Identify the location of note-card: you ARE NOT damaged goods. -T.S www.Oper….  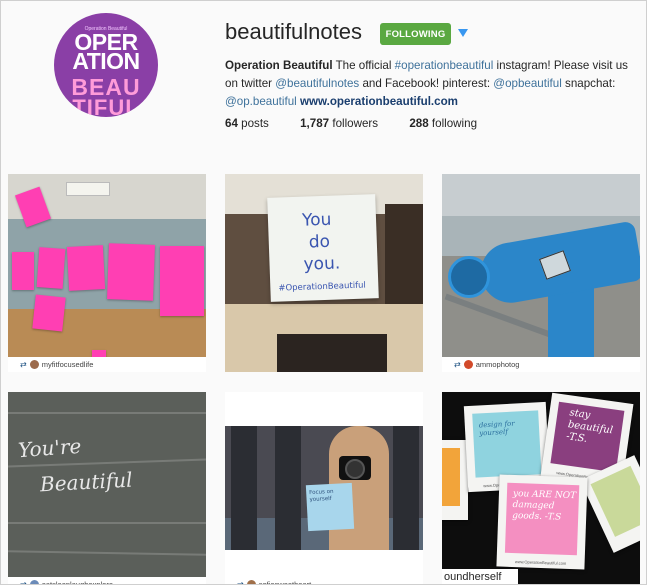
(542, 522).